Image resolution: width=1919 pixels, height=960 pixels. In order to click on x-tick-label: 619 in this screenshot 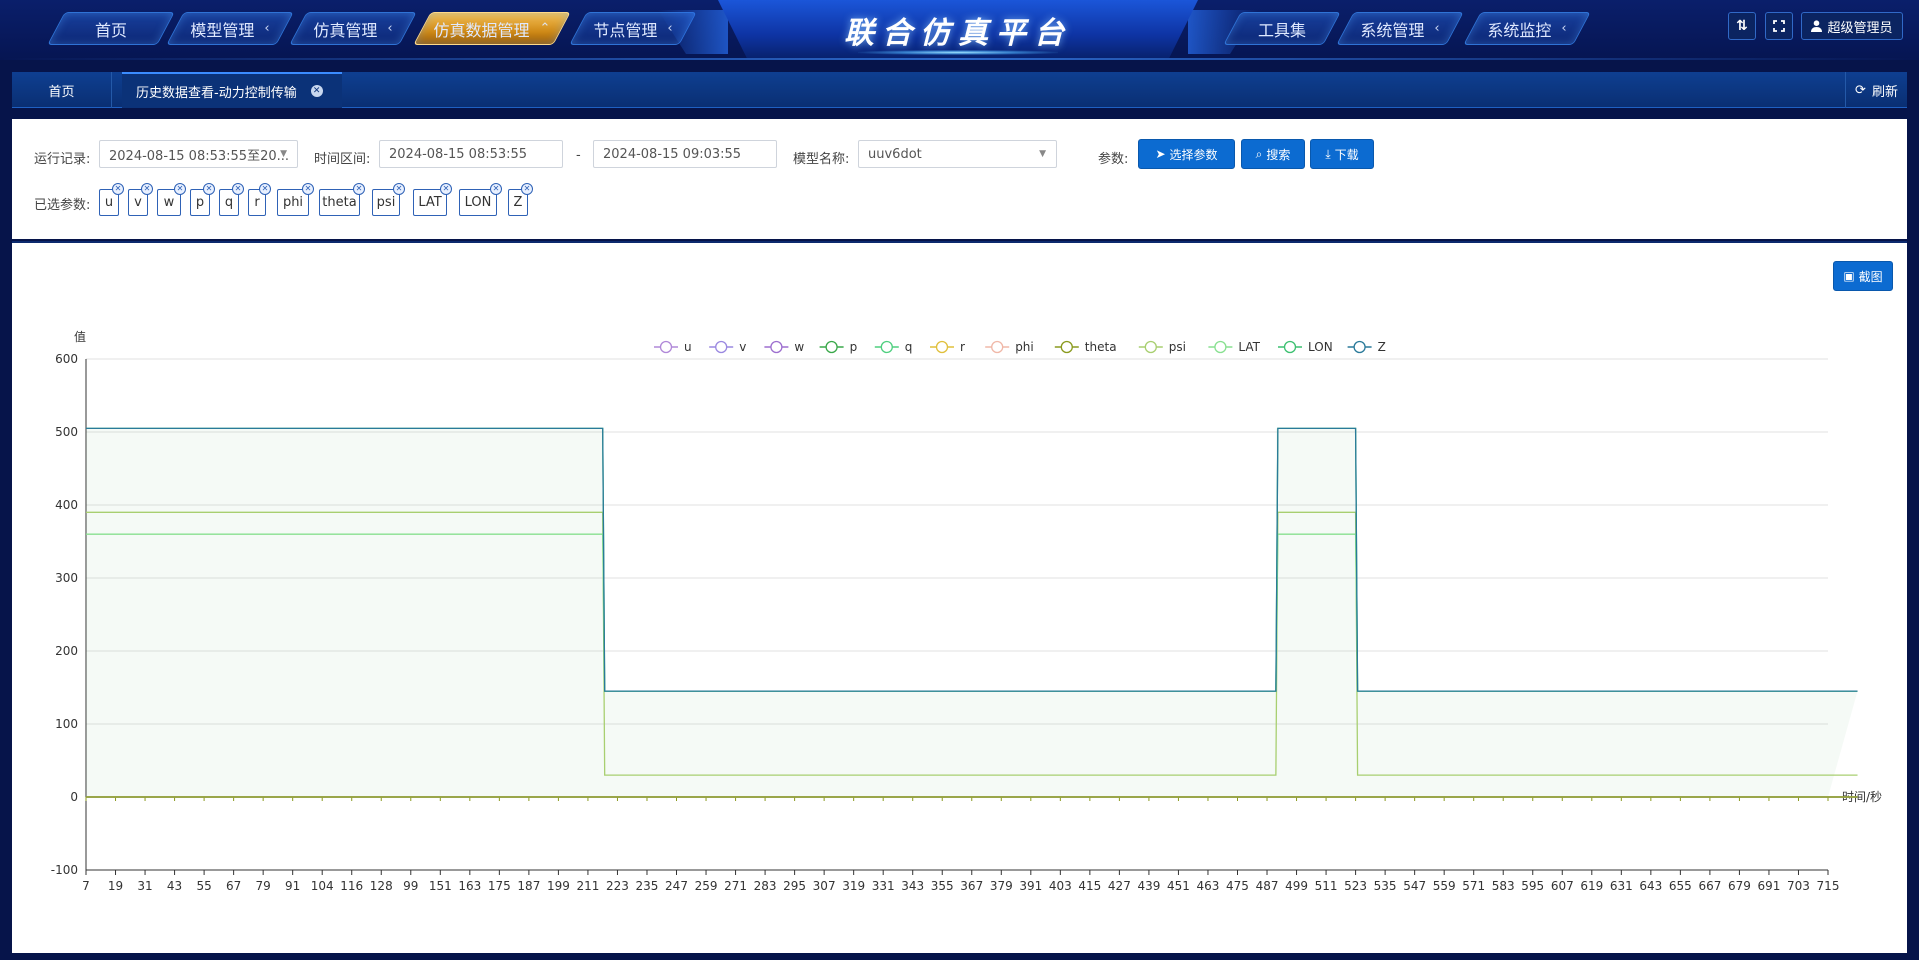, I will do `click(1591, 886)`.